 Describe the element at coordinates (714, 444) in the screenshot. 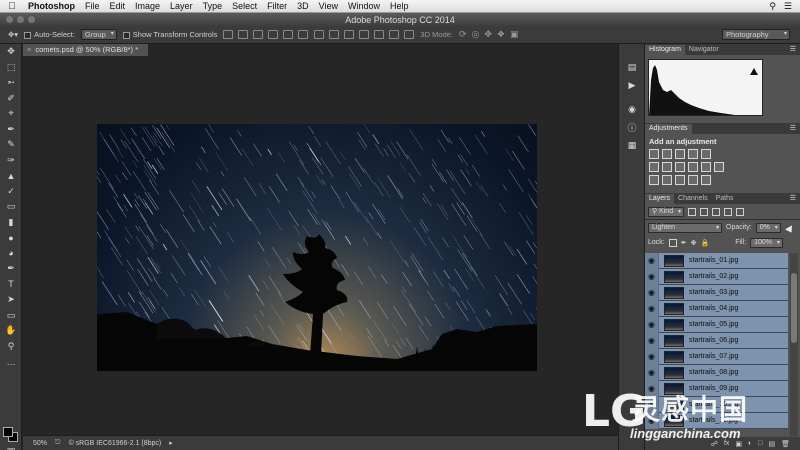

I see `link-layers-icon: ☍` at that location.